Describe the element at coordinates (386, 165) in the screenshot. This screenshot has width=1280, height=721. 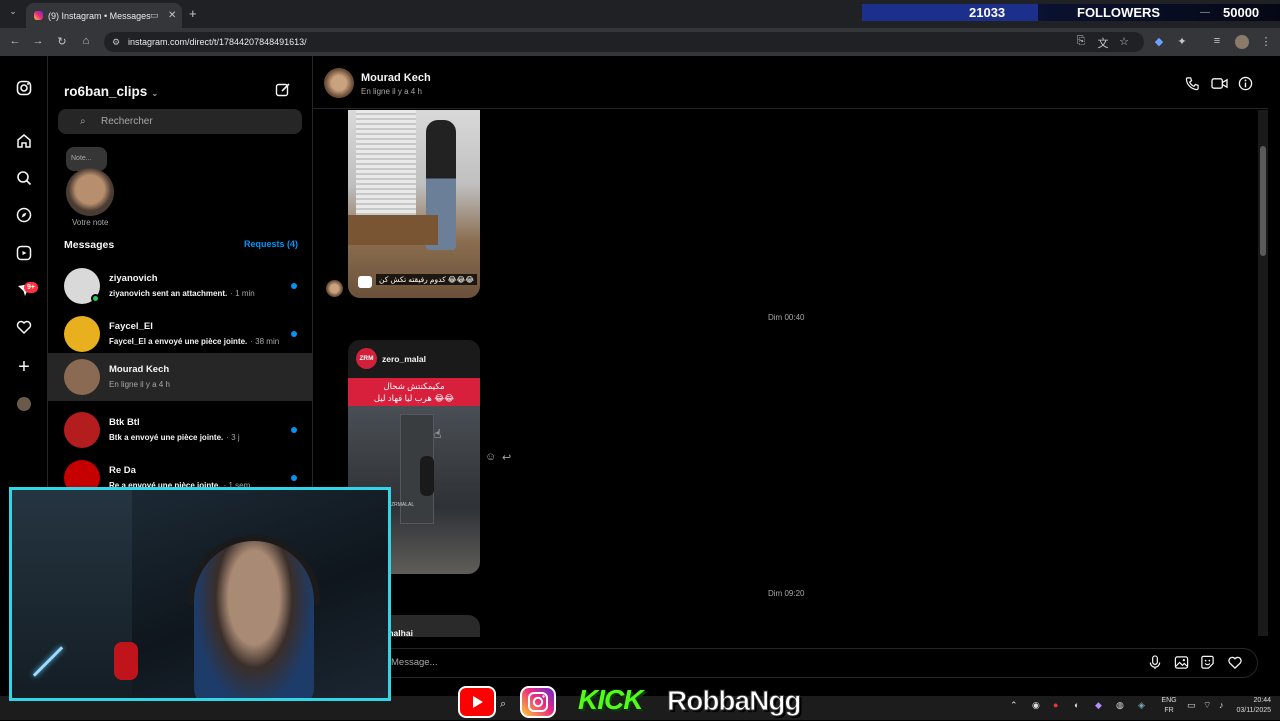
I see `reel-window-blinds` at that location.